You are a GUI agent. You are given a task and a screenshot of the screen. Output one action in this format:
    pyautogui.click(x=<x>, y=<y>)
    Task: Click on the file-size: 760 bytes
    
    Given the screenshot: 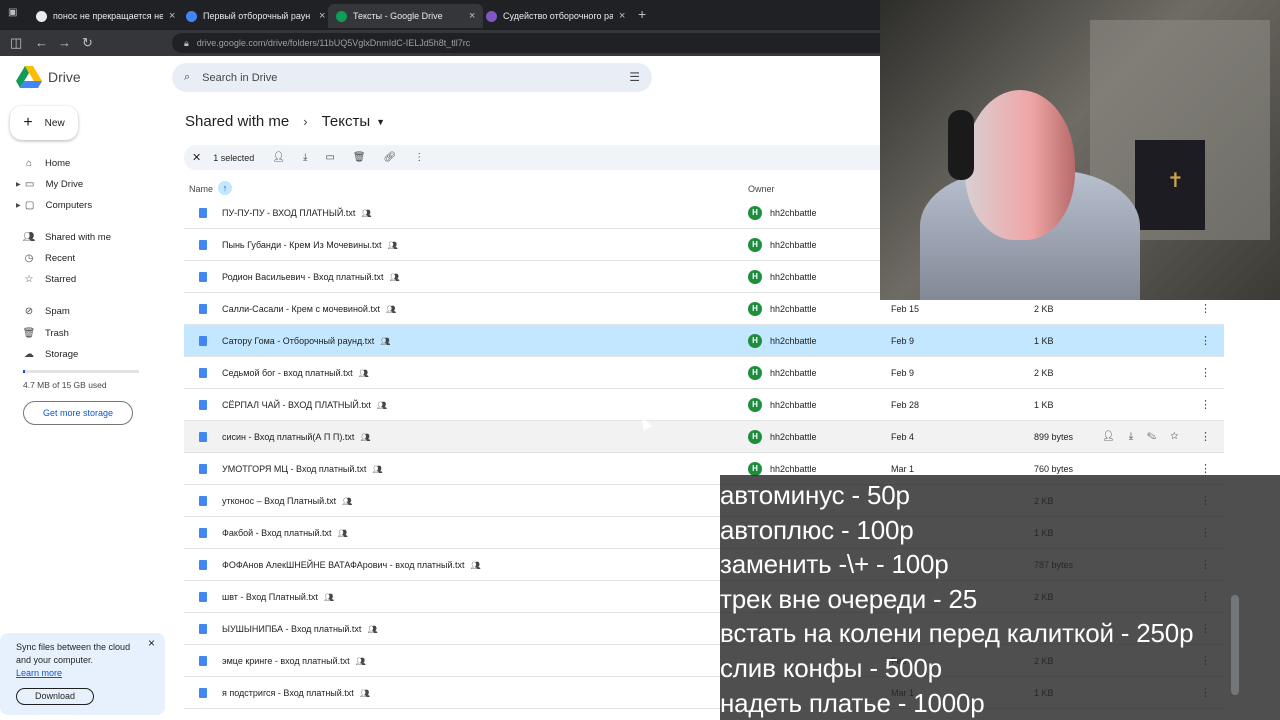 What is the action you would take?
    pyautogui.click(x=1054, y=469)
    